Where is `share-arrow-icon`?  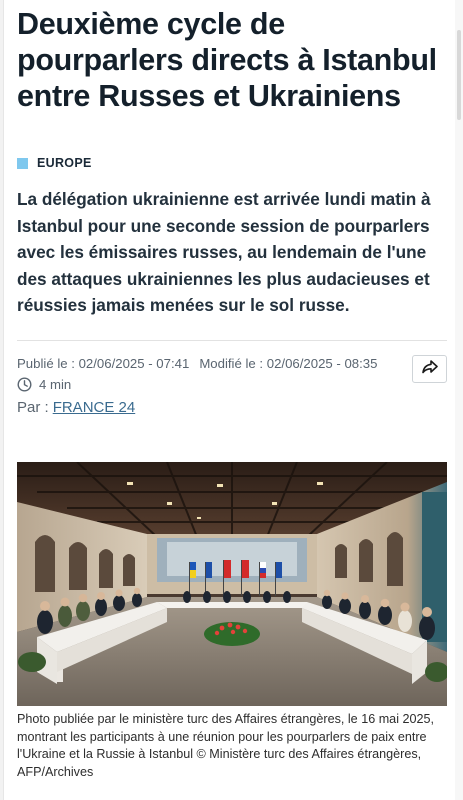
share-arrow-icon is located at coordinates (429, 369).